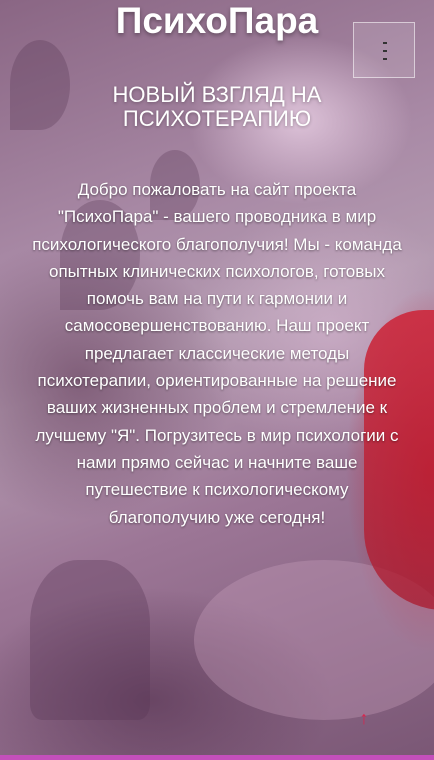 The height and width of the screenshot is (760, 434). I want to click on scroll-to-top-button: ↑, so click(364, 718).